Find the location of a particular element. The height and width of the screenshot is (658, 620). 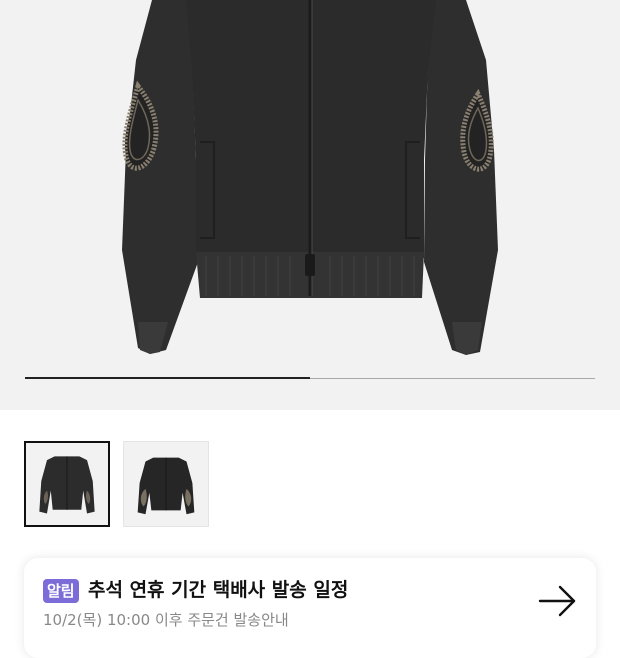

thumbnail-2-image is located at coordinates (166, 486).